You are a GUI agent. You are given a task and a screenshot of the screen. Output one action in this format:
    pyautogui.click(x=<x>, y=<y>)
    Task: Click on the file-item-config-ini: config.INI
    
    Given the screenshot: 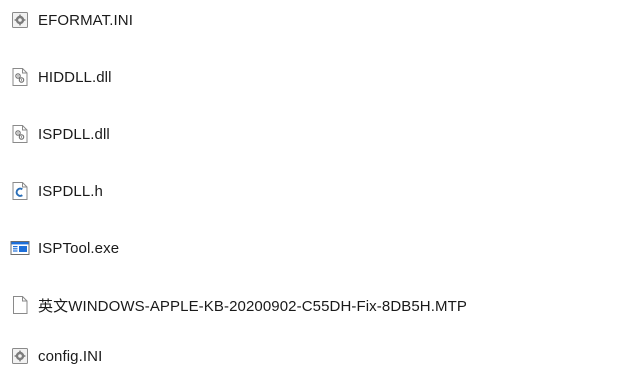 What is the action you would take?
    pyautogui.click(x=56, y=356)
    